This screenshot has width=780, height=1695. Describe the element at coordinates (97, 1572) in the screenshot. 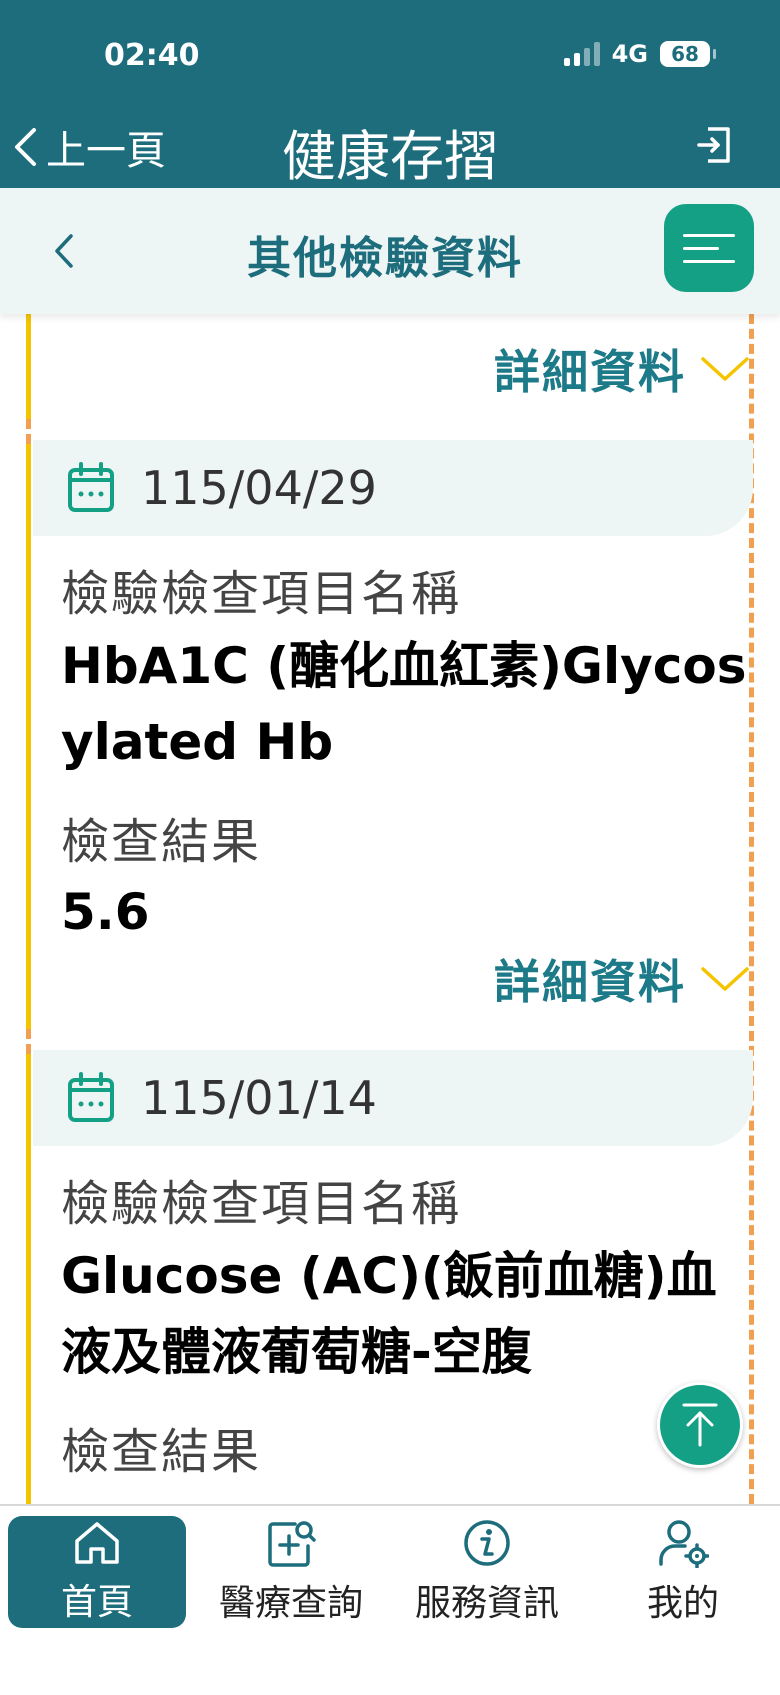

I see `nav-item-home: 首頁` at that location.